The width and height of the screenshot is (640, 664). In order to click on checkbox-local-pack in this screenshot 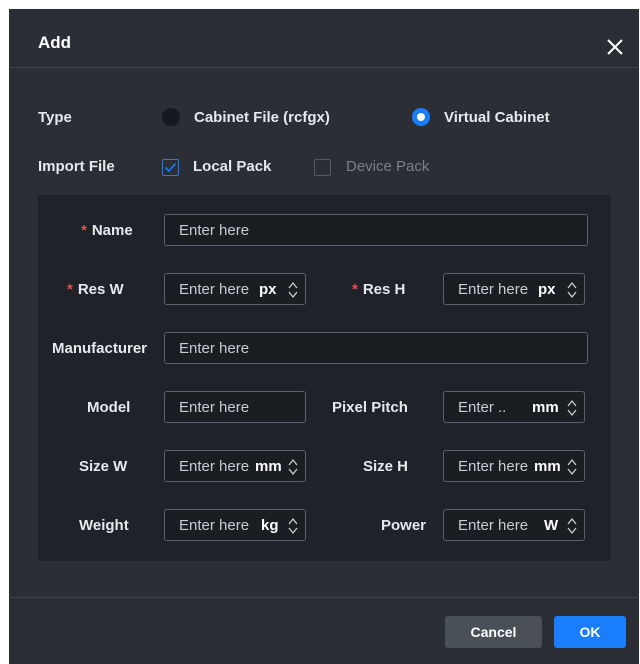, I will do `click(170, 167)`.